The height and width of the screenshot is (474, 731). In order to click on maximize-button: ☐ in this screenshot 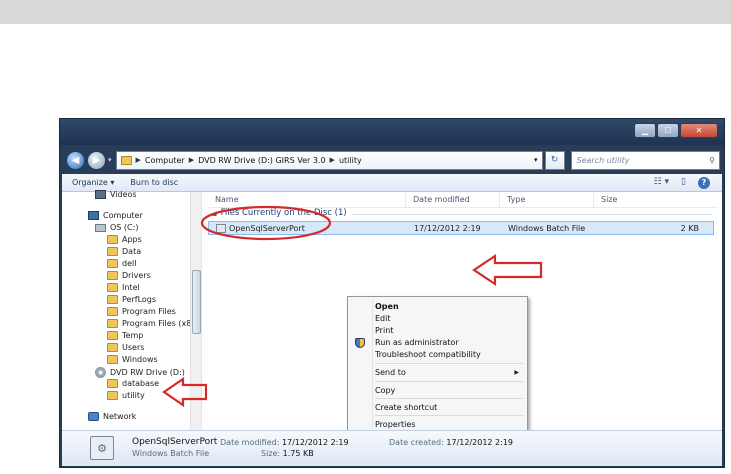, I will do `click(668, 130)`.